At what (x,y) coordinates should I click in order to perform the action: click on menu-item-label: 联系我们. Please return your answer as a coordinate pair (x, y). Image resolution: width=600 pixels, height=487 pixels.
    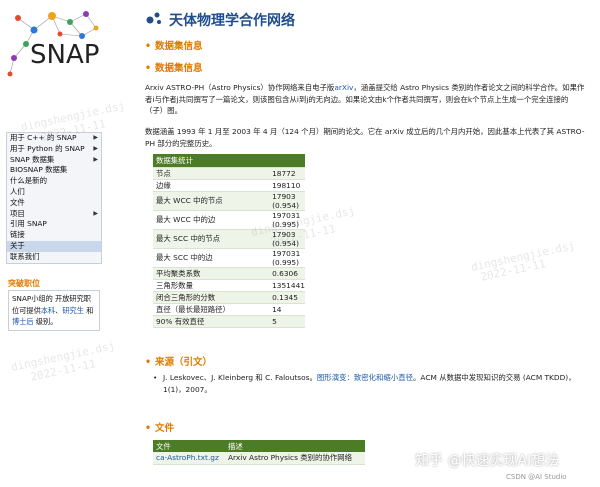
    Looking at the image, I should click on (25, 256).